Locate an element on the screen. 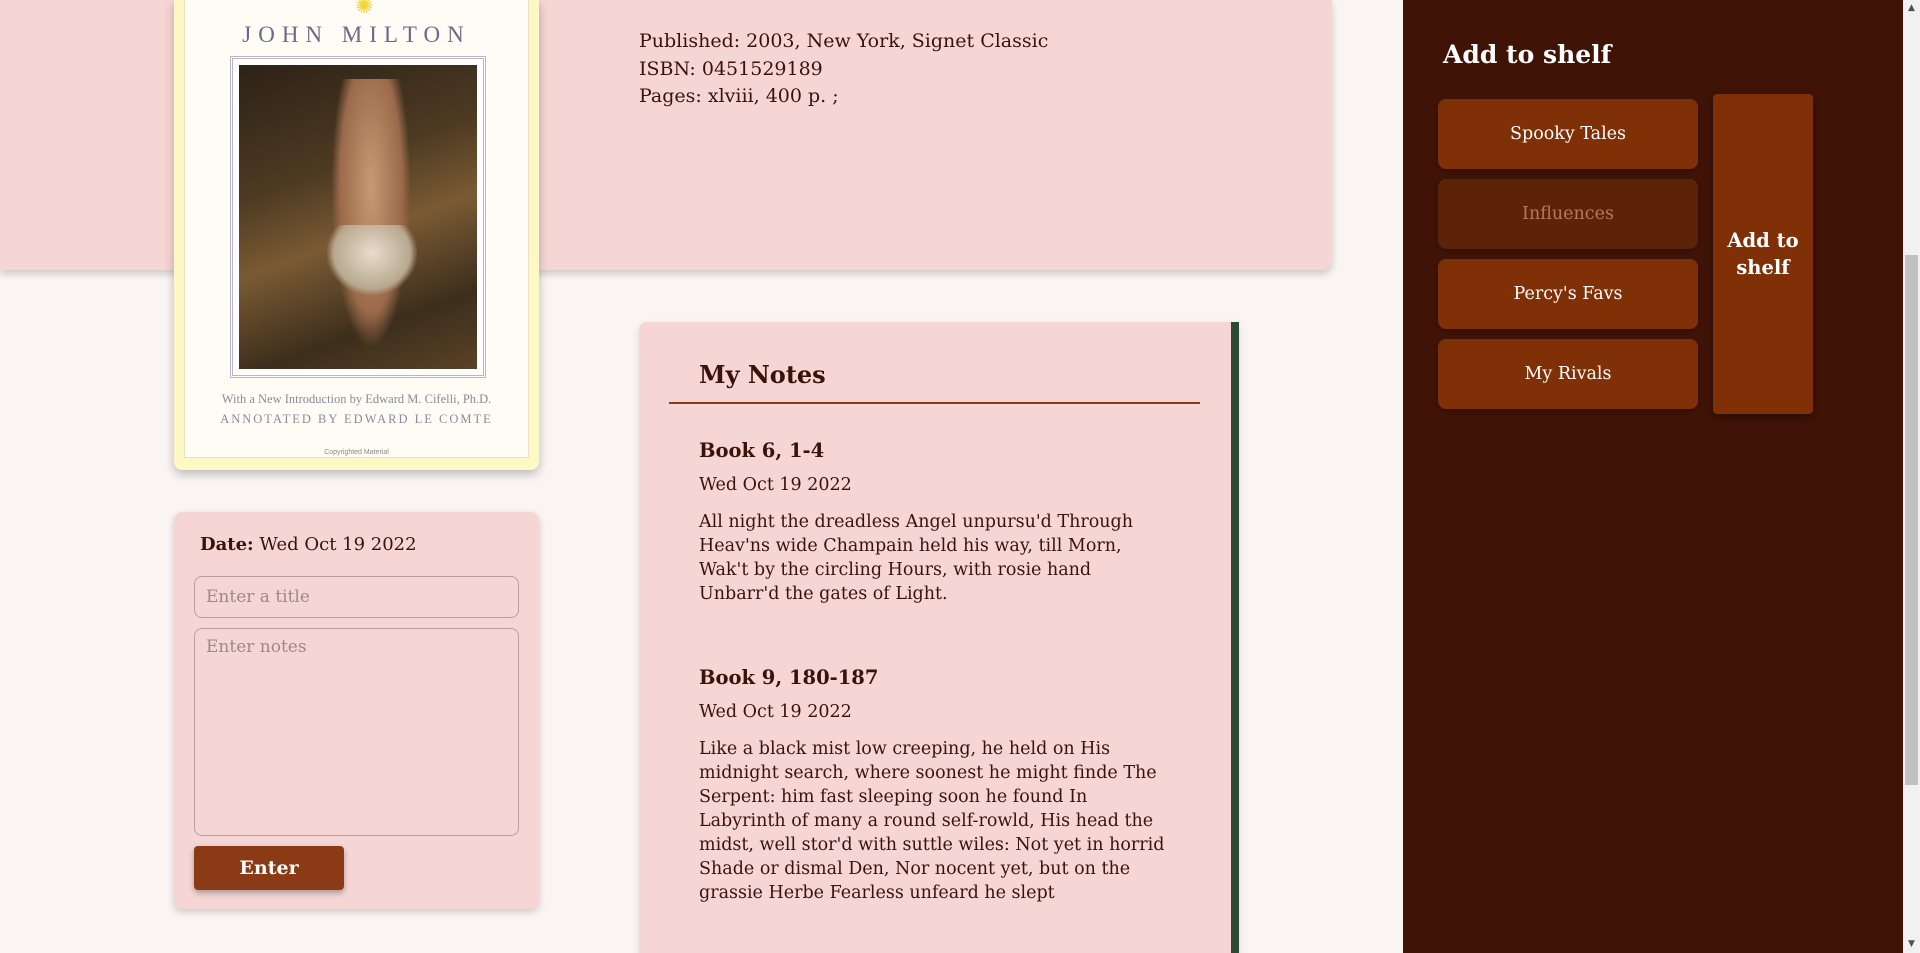  notes-heading: My Notes is located at coordinates (762, 374).